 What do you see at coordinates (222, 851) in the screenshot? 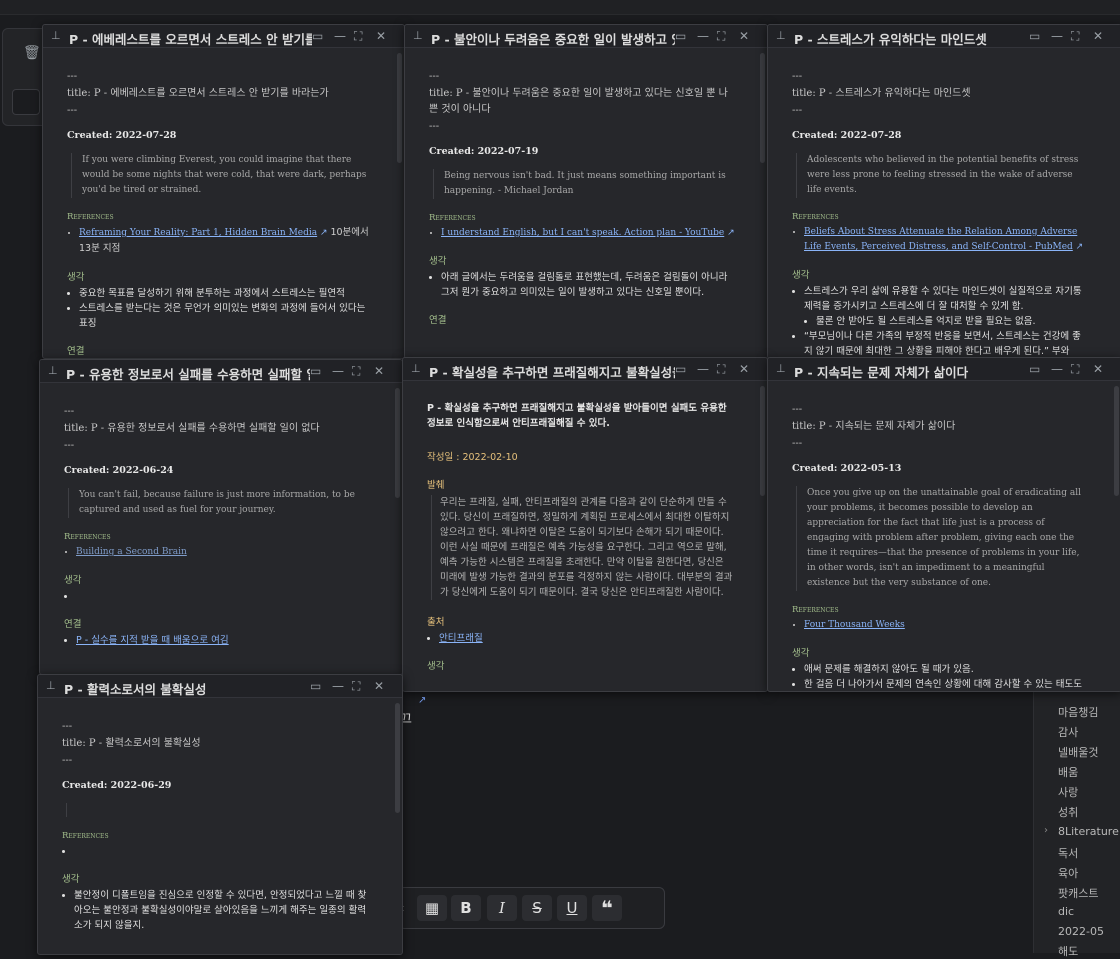
I see `empty-list-item` at bounding box center [222, 851].